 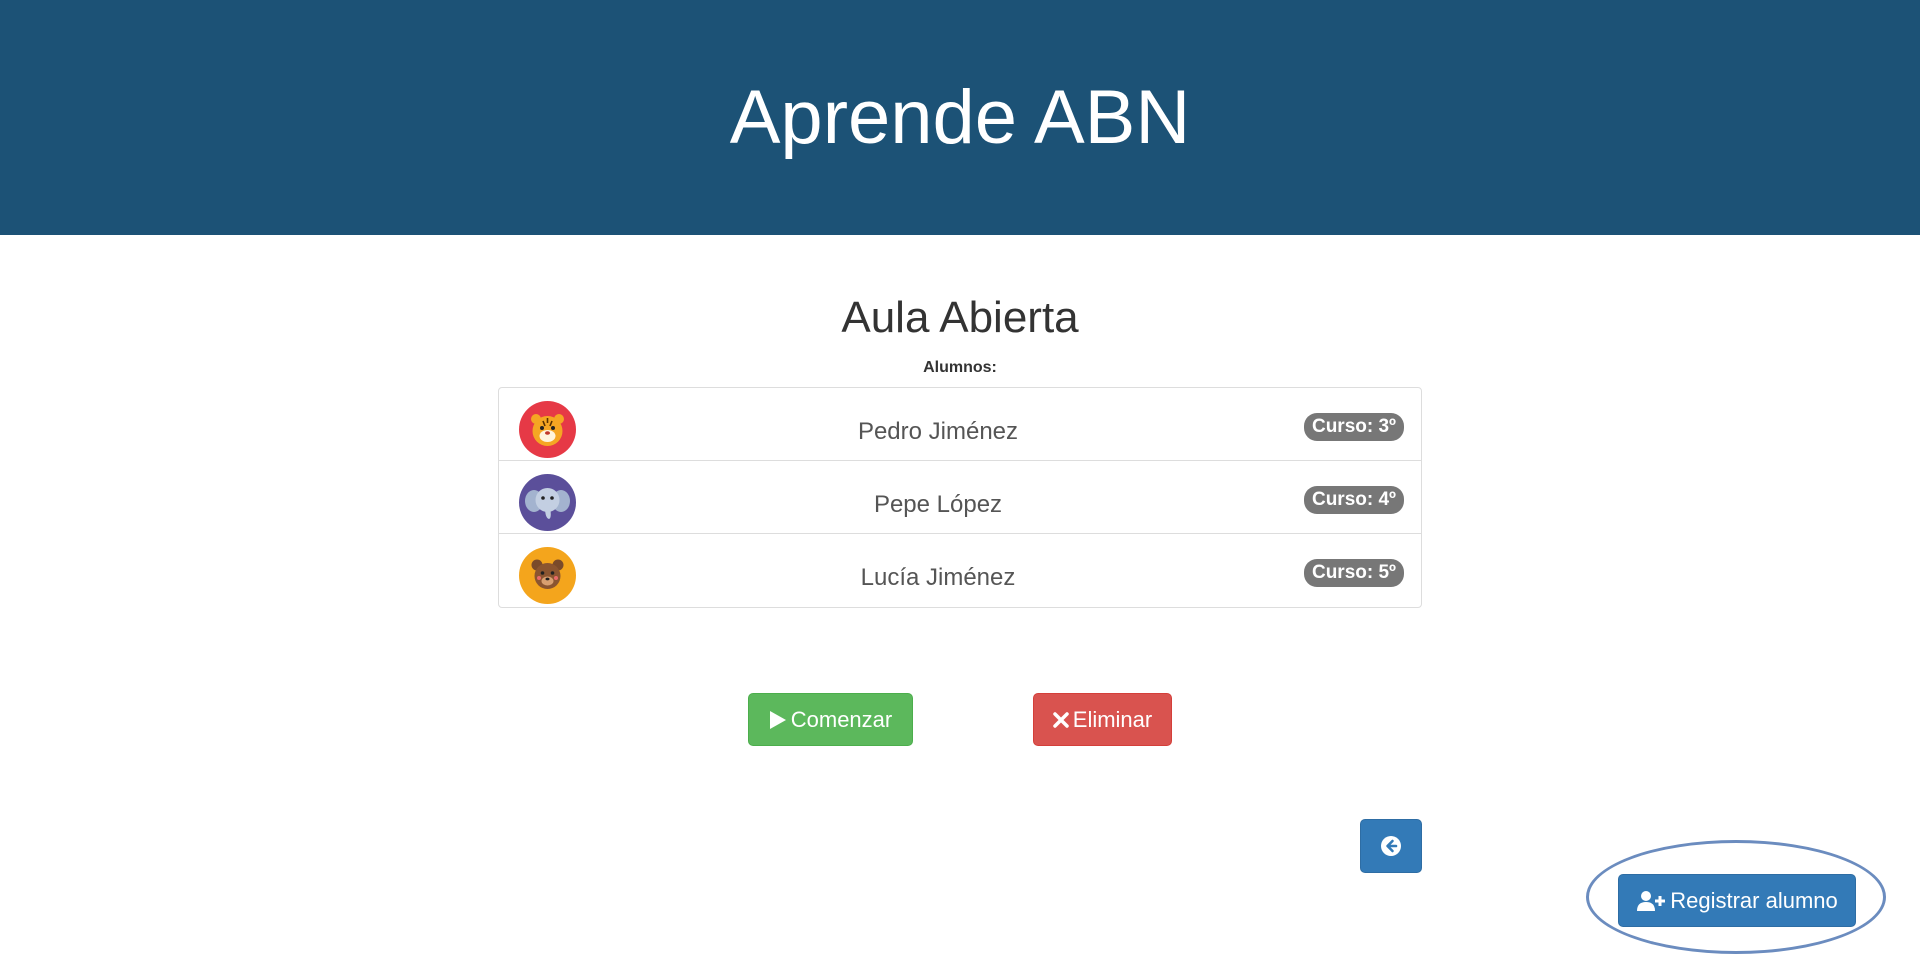 What do you see at coordinates (1353, 500) in the screenshot?
I see `grade-badge: Curso: 4º` at bounding box center [1353, 500].